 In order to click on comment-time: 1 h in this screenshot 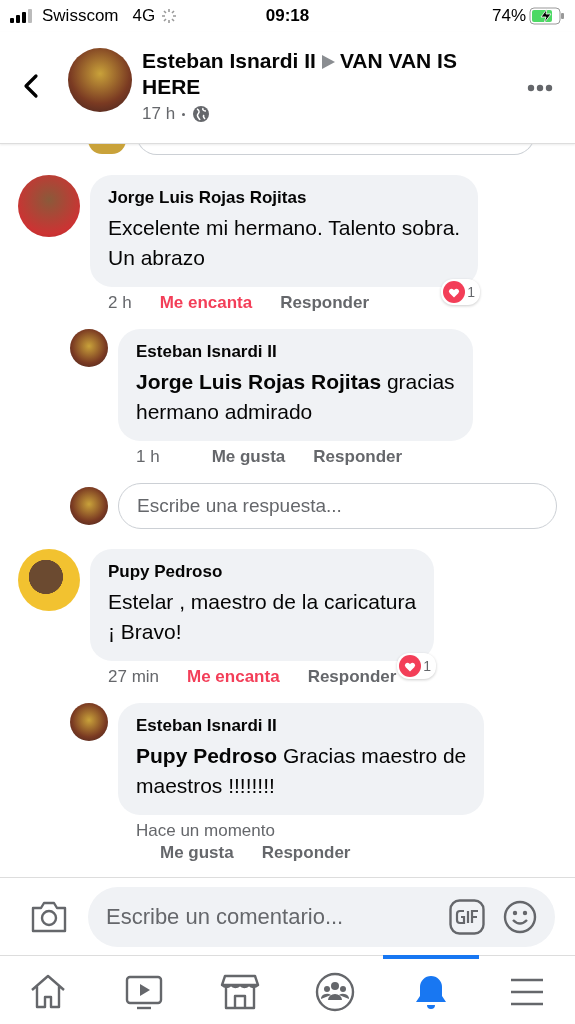, I will do `click(148, 457)`.